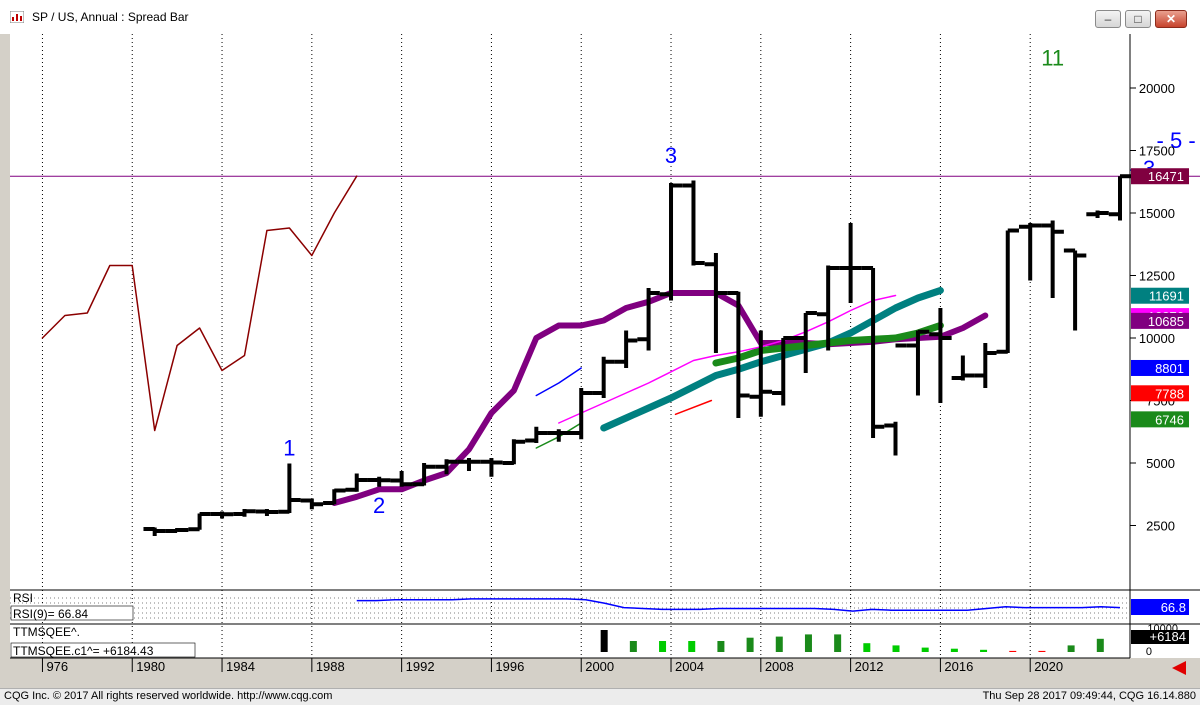  I want to click on price-tag-label: 6746, so click(1169, 419).